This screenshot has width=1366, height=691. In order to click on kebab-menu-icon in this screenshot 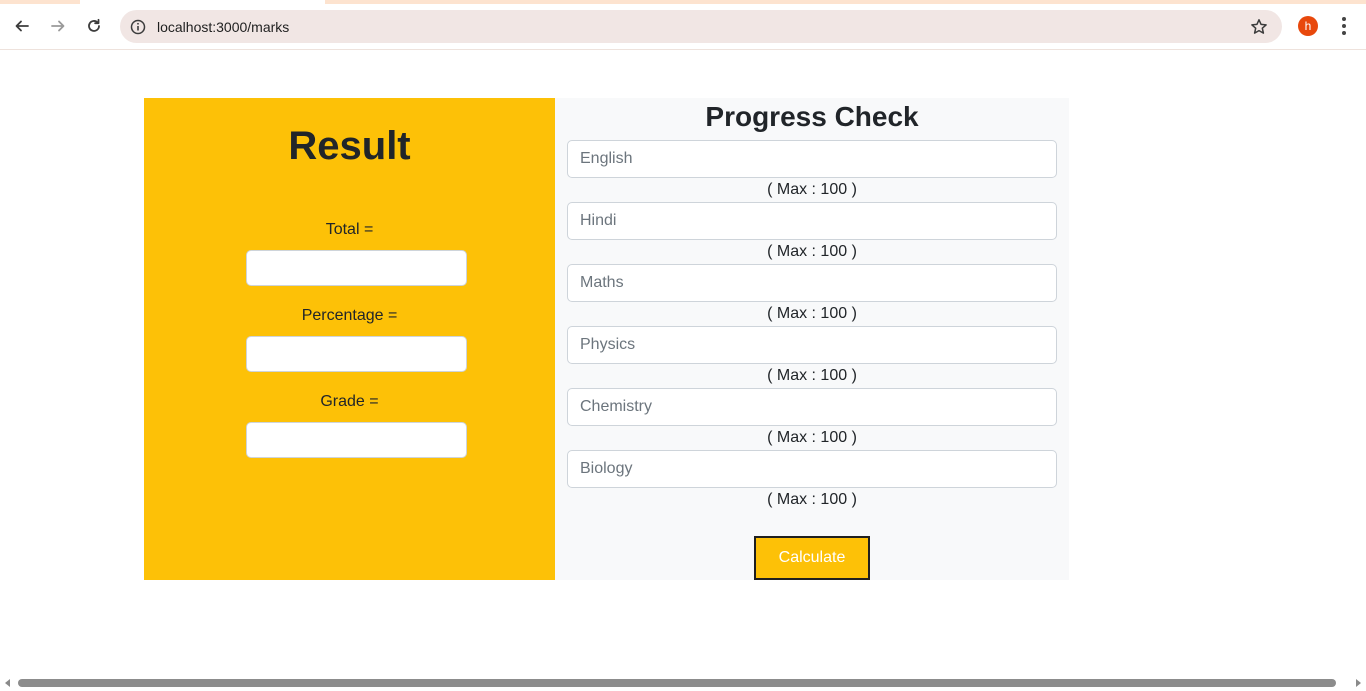, I will do `click(1344, 26)`.